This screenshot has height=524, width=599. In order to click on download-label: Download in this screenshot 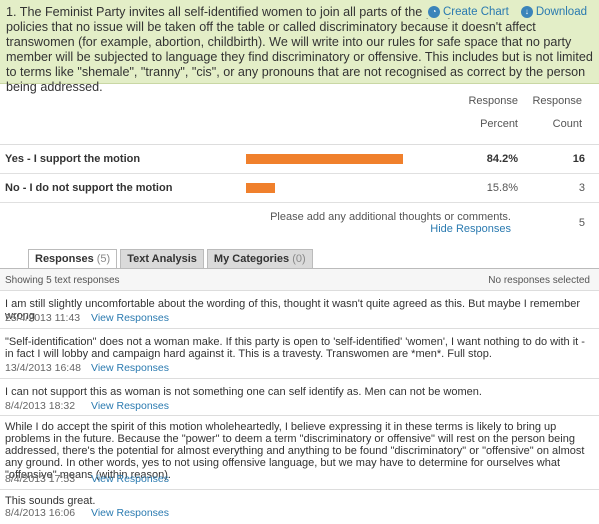, I will do `click(561, 12)`.